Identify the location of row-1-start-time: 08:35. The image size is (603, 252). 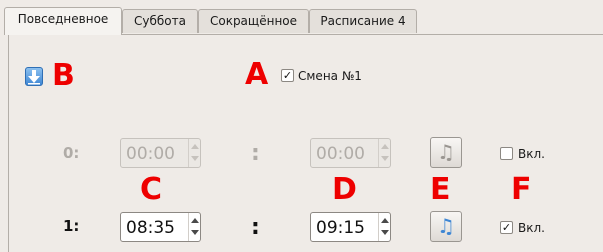
(160, 227).